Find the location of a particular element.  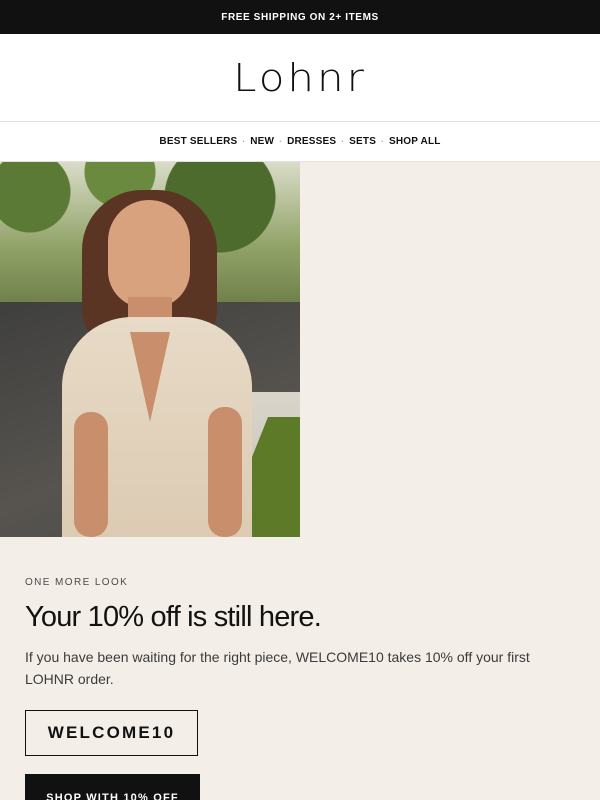

discount-code-box: WELCOME10 is located at coordinates (111, 733).